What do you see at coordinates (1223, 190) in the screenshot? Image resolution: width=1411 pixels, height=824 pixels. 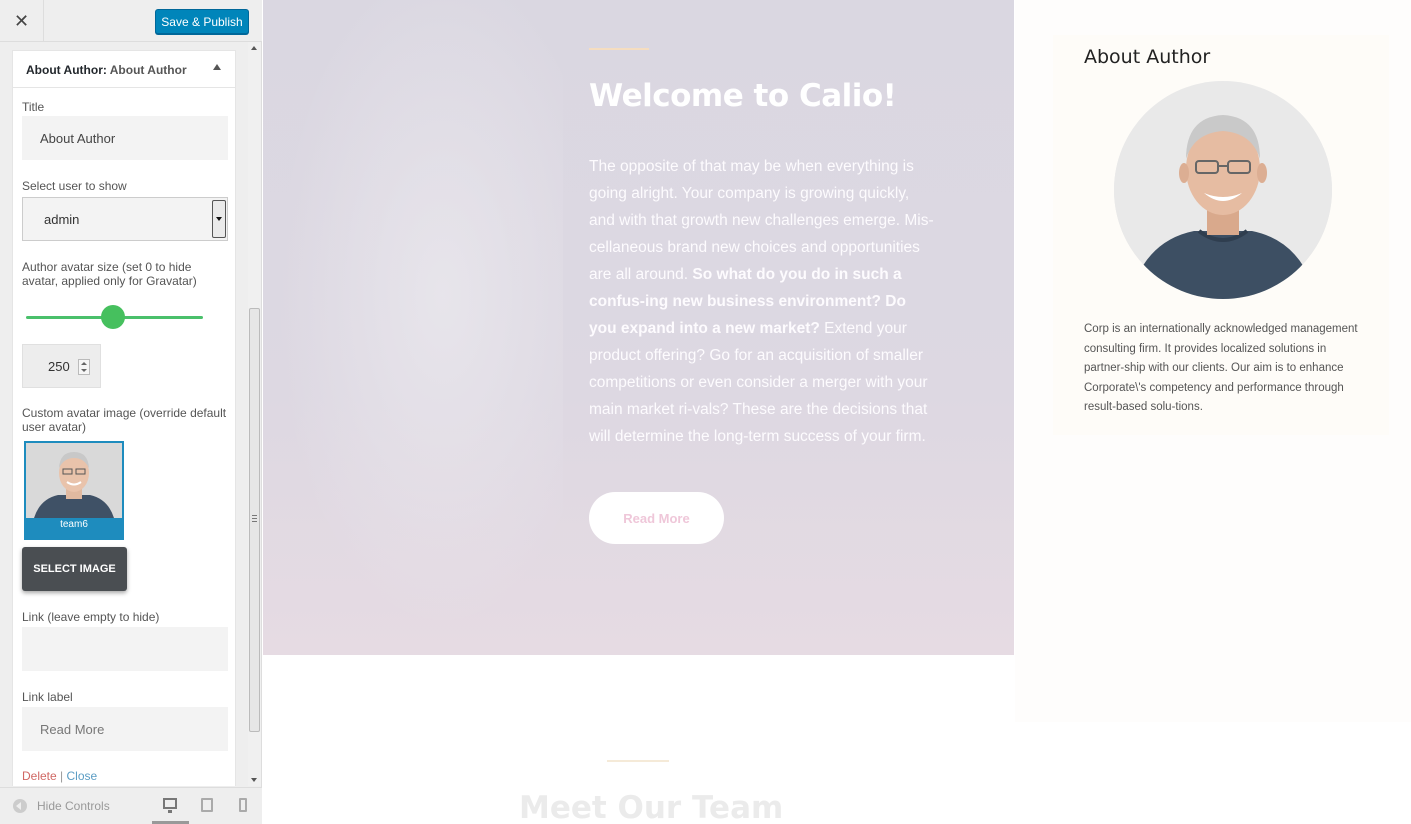 I see `author-avatar` at bounding box center [1223, 190].